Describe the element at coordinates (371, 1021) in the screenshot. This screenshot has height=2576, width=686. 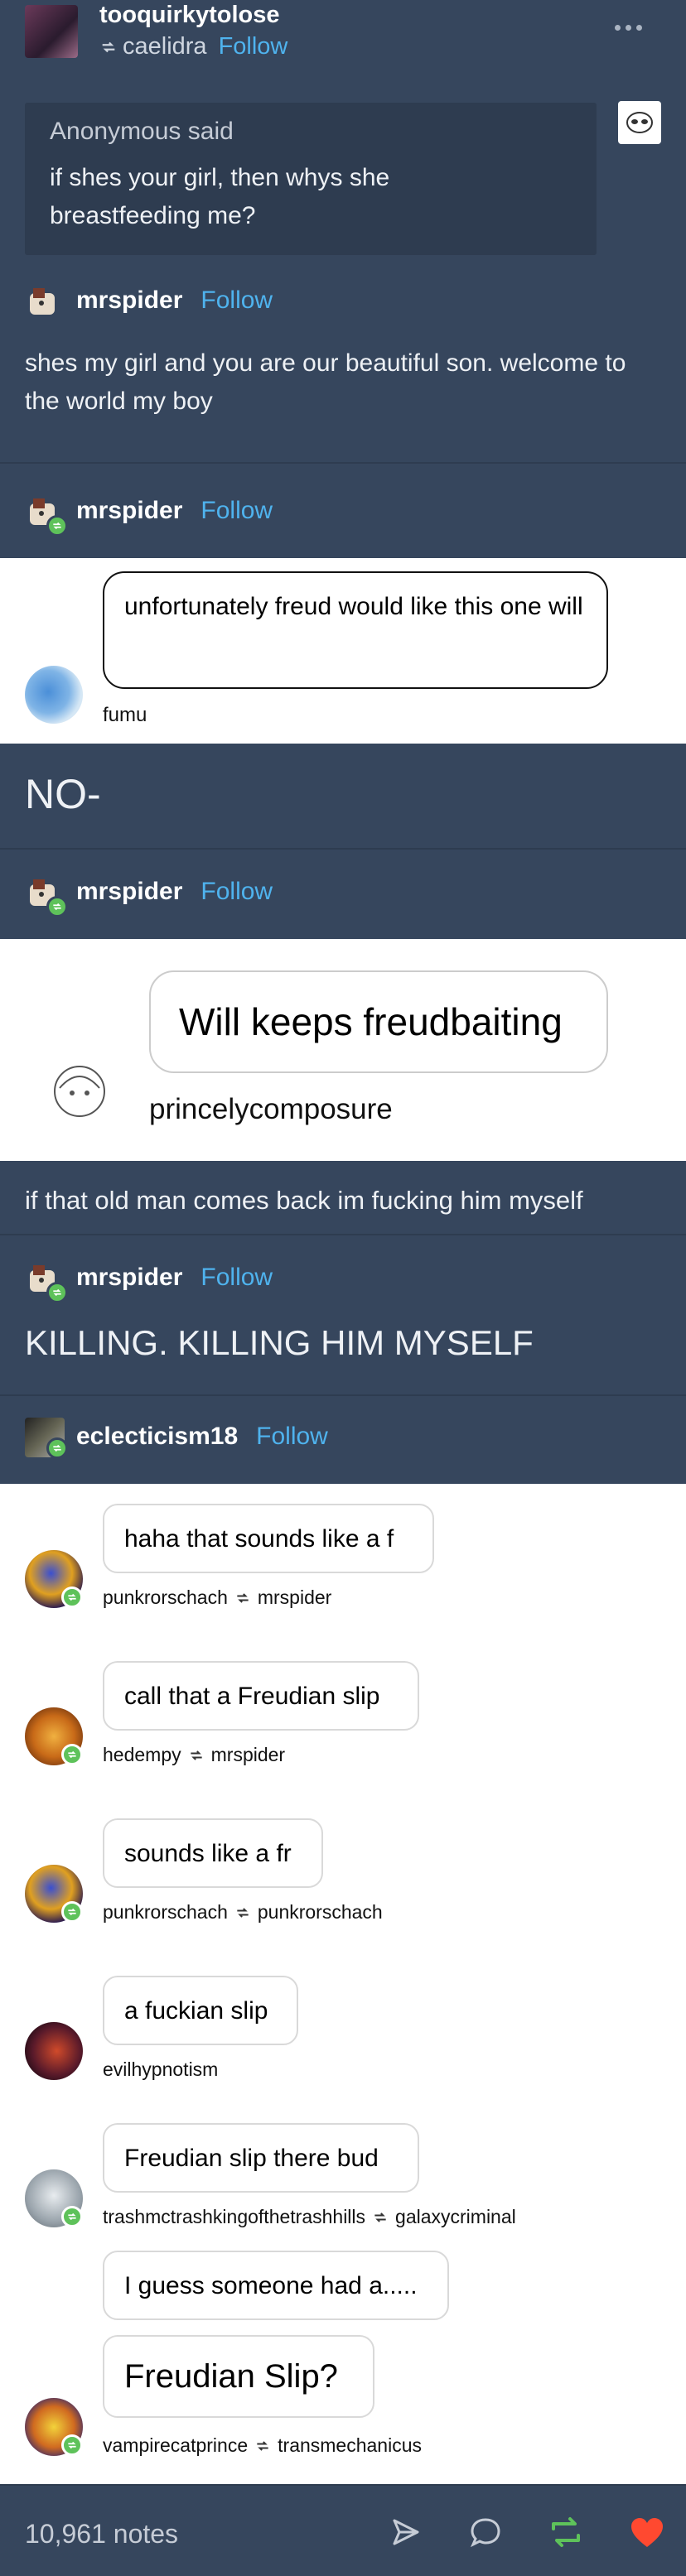
I see `message-text: Will keeps freudbaiting` at that location.